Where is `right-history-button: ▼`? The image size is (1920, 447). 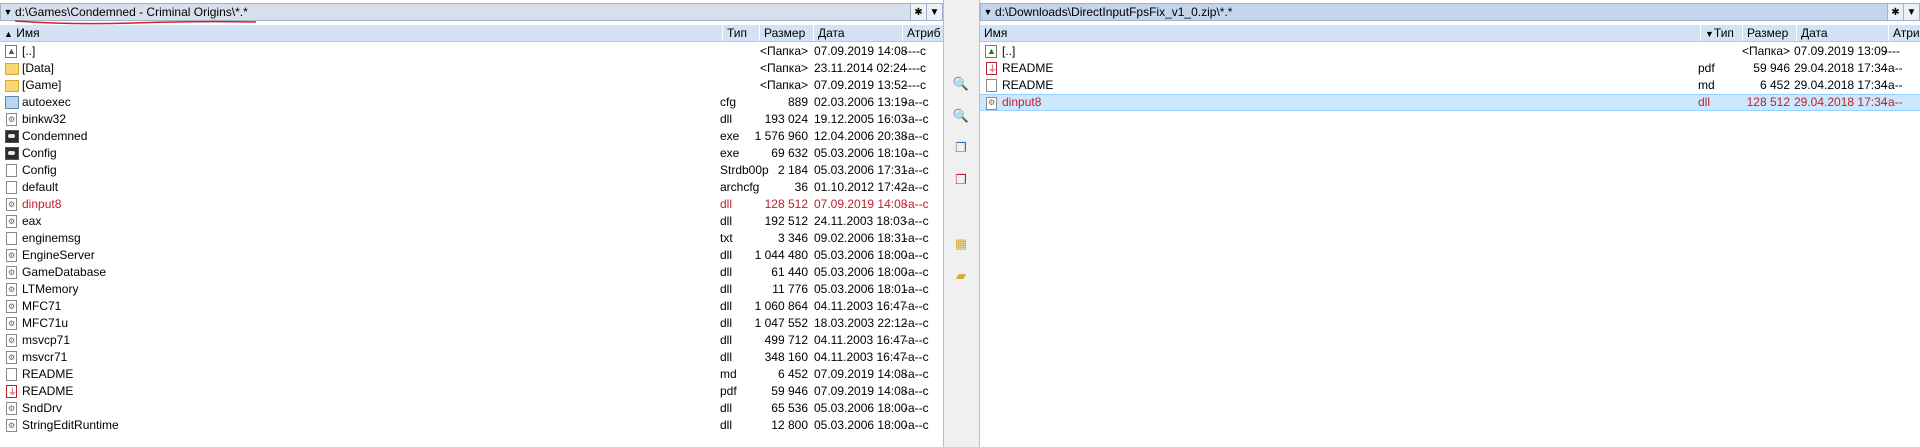 right-history-button: ▼ is located at coordinates (1911, 12).